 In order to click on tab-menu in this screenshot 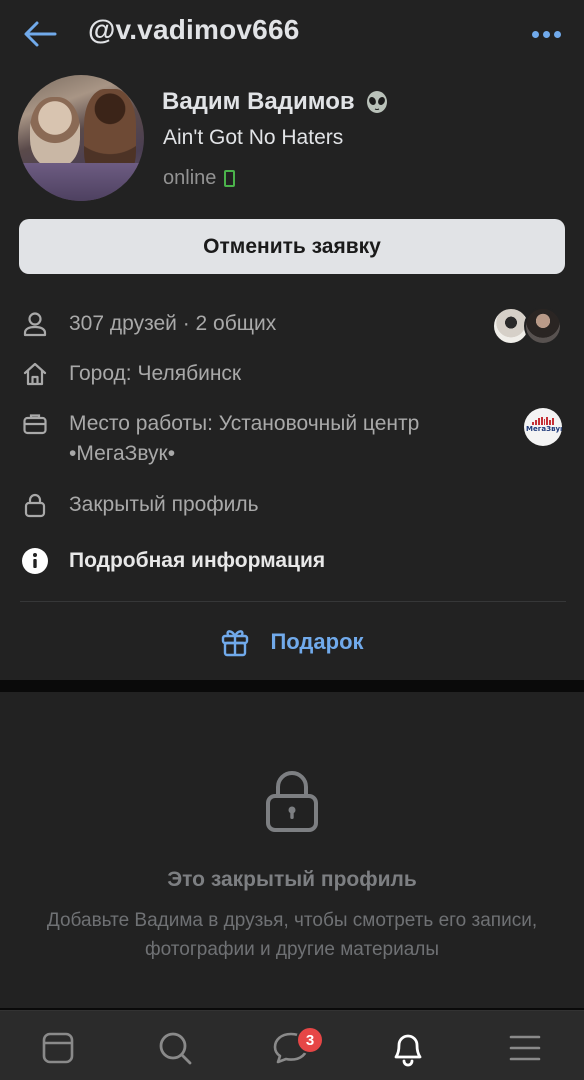, I will do `click(525, 1048)`.